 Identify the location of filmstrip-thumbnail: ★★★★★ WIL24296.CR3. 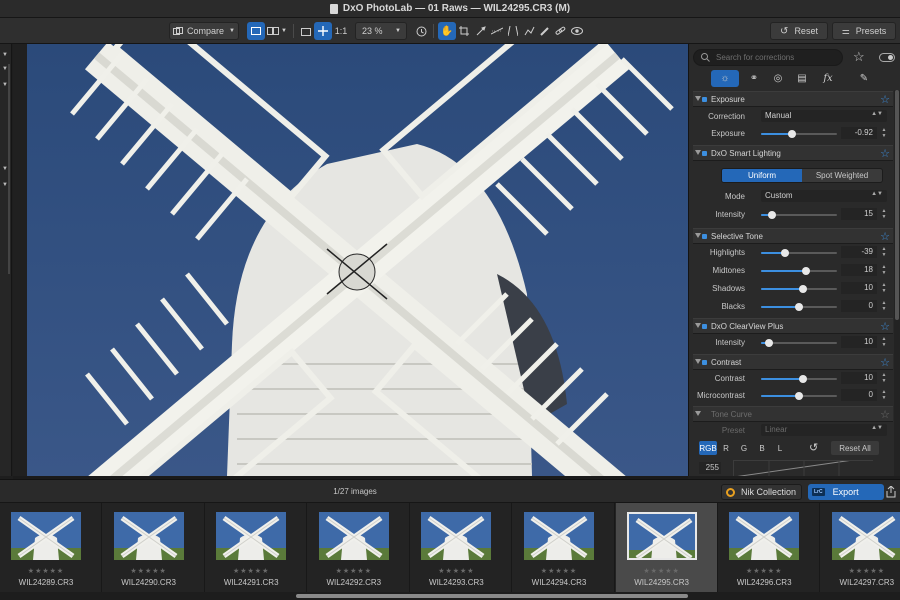
(769, 548).